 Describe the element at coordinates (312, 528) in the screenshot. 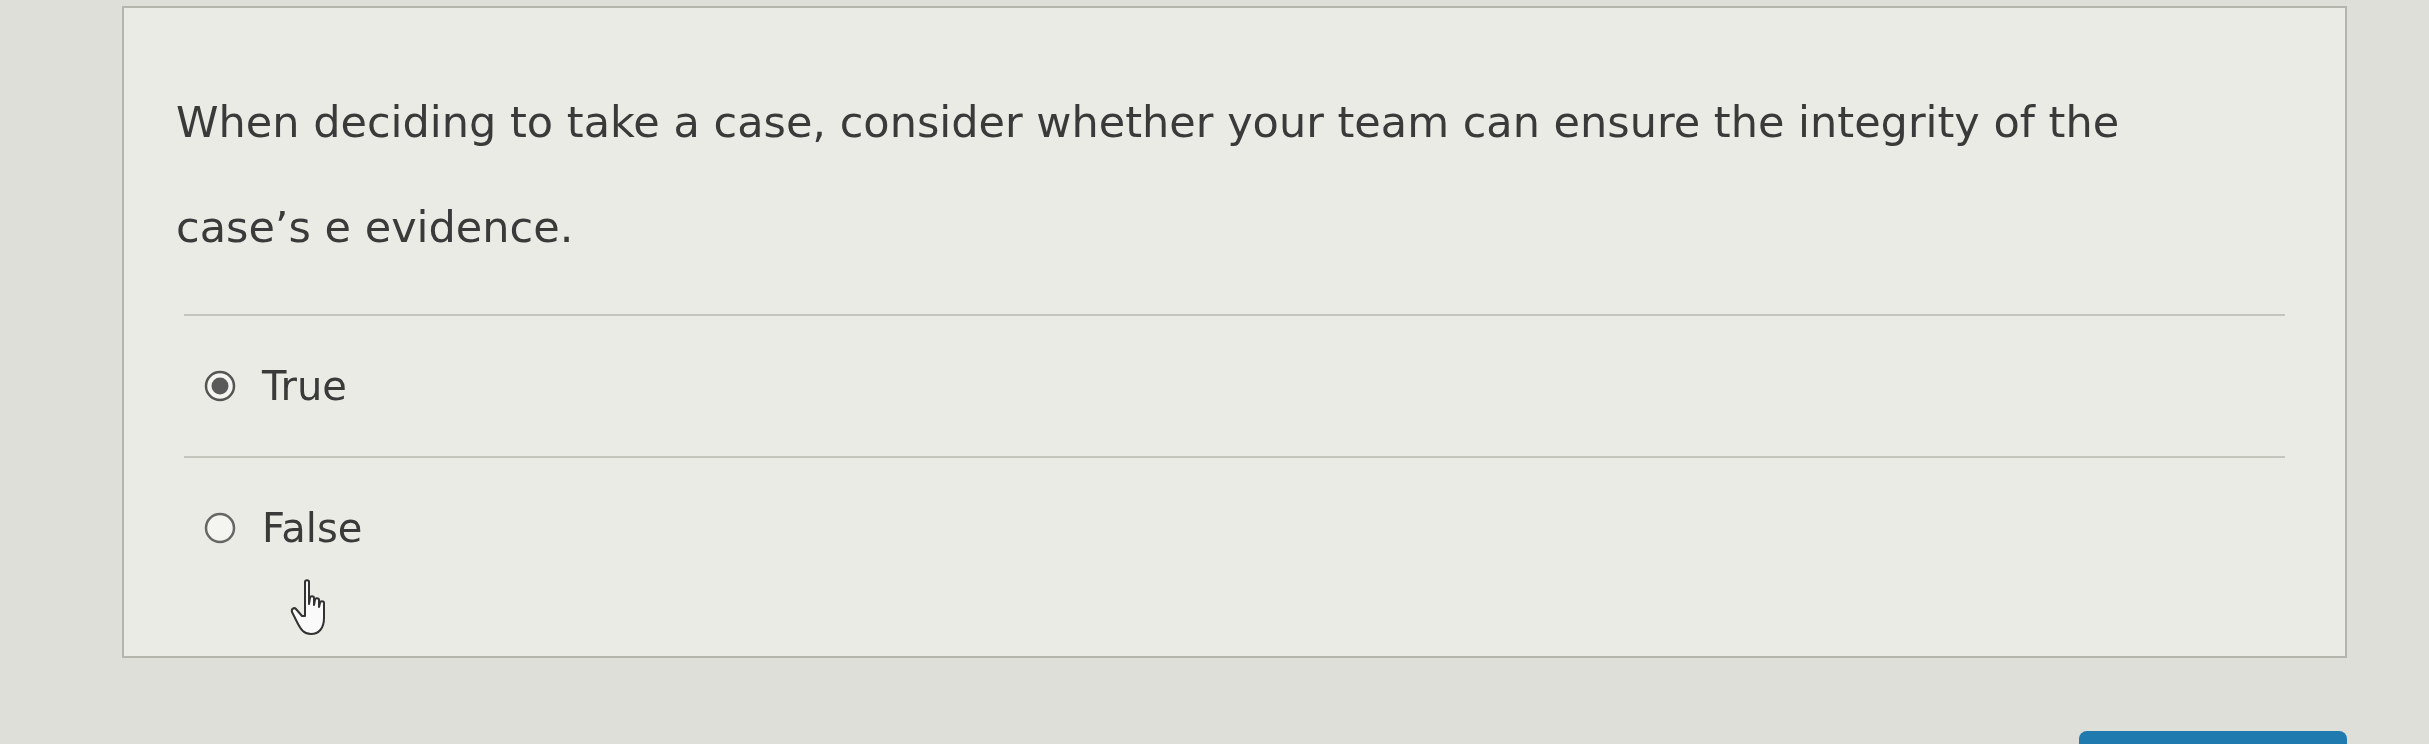

I see `option-label: False` at that location.